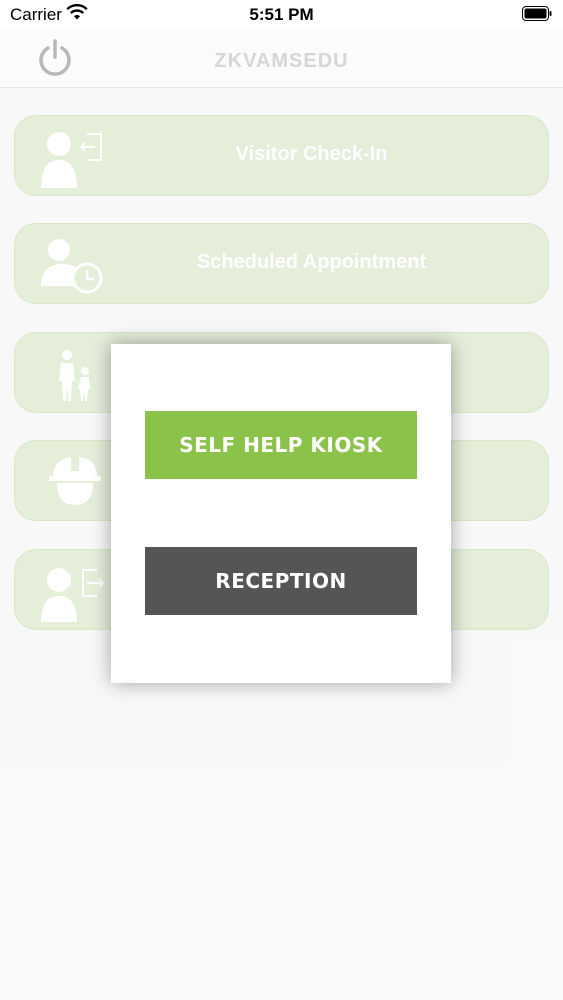 The width and height of the screenshot is (563, 1000). Describe the element at coordinates (281, 445) in the screenshot. I see `self-help-kiosk-button: SELF HELP KIOSK` at that location.